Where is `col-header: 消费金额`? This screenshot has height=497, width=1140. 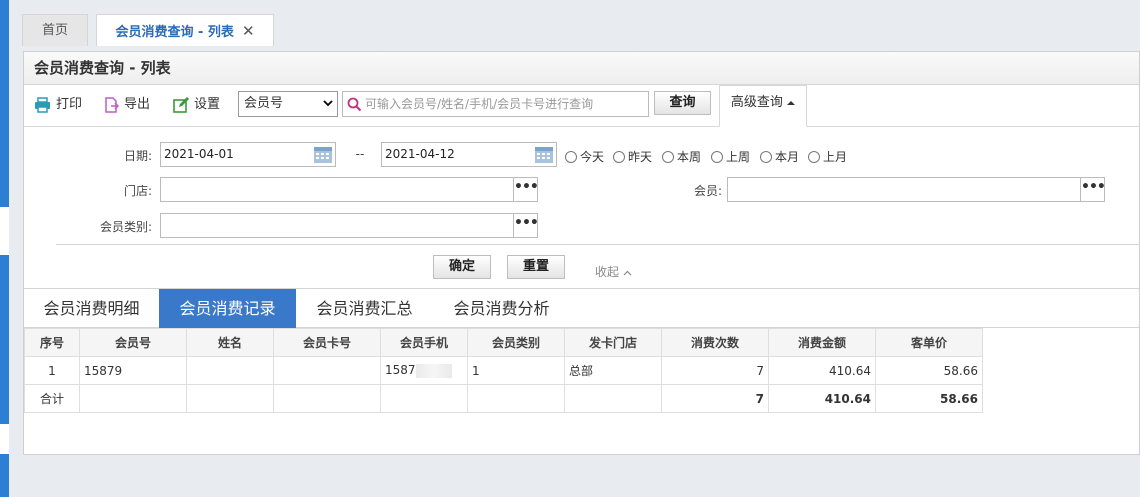
col-header: 消费金额 is located at coordinates (822, 342).